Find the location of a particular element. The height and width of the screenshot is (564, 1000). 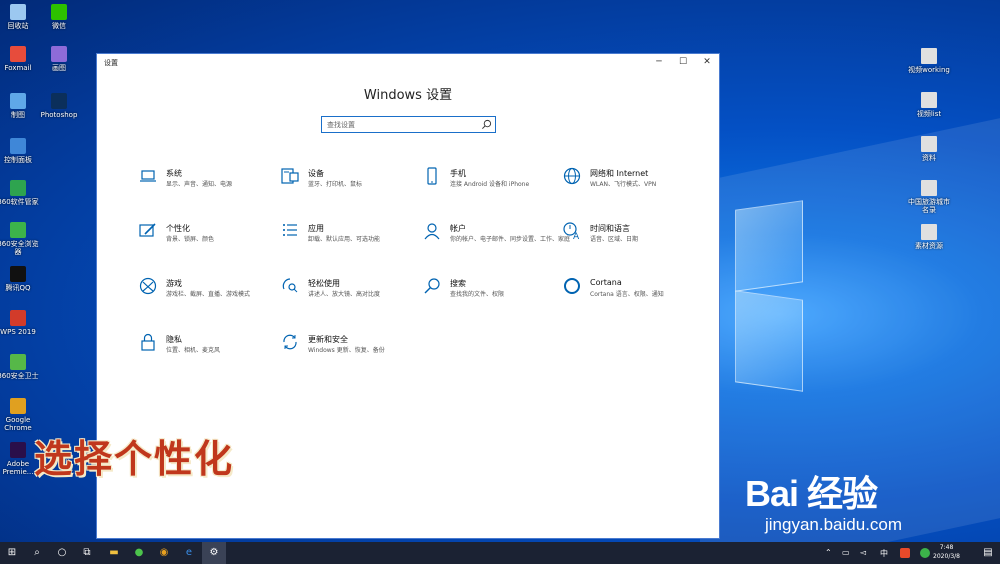

ease-of-access-icon is located at coordinates (290, 285).